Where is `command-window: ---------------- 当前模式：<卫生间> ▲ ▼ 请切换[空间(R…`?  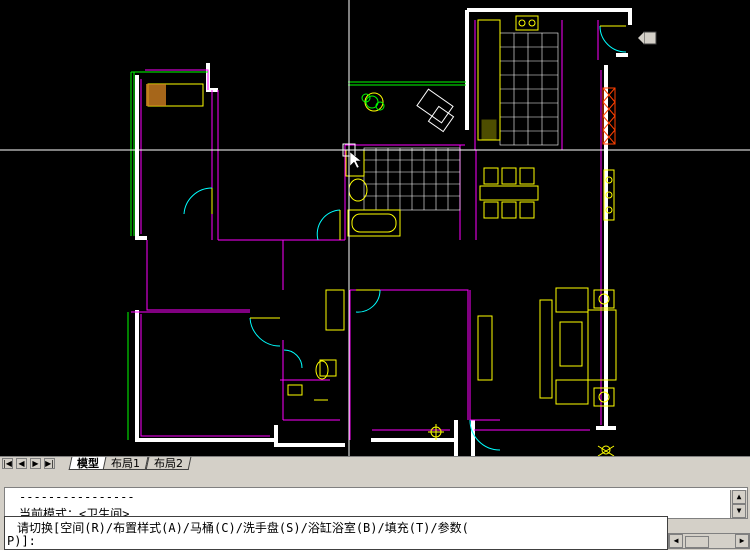
command-window: ---------------- 当前模式：<卫生间> ▲ ▼ 请切换[空间(R… is located at coordinates (375, 510).